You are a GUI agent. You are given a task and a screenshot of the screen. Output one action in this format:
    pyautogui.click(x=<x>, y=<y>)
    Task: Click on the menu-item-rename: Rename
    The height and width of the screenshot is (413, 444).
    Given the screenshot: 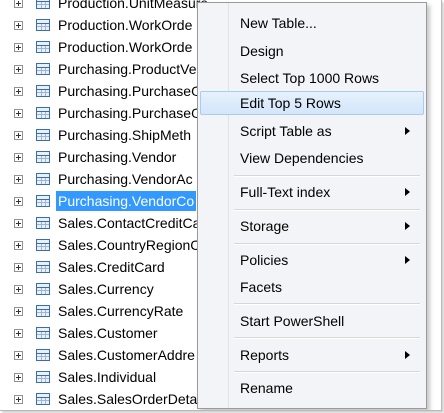 What is the action you would take?
    pyautogui.click(x=312, y=388)
    